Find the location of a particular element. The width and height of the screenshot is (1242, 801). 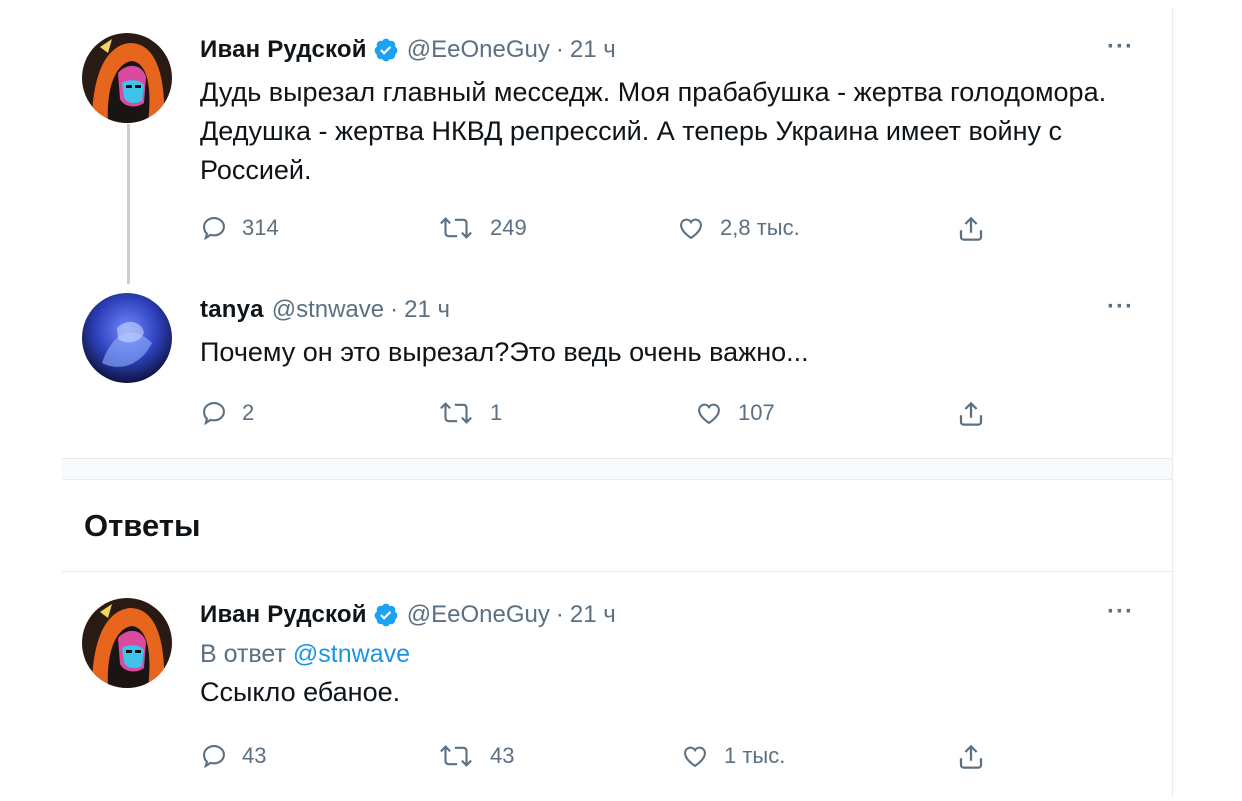

tweet-header: tanya @stnwave · 21 ч is located at coordinates (670, 310).